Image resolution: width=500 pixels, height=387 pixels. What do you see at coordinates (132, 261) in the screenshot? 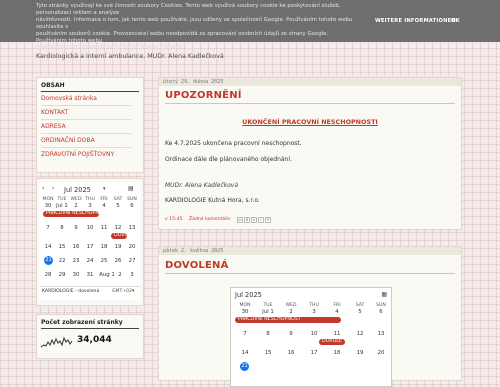
I see `calendar-day: 27` at bounding box center [132, 261].